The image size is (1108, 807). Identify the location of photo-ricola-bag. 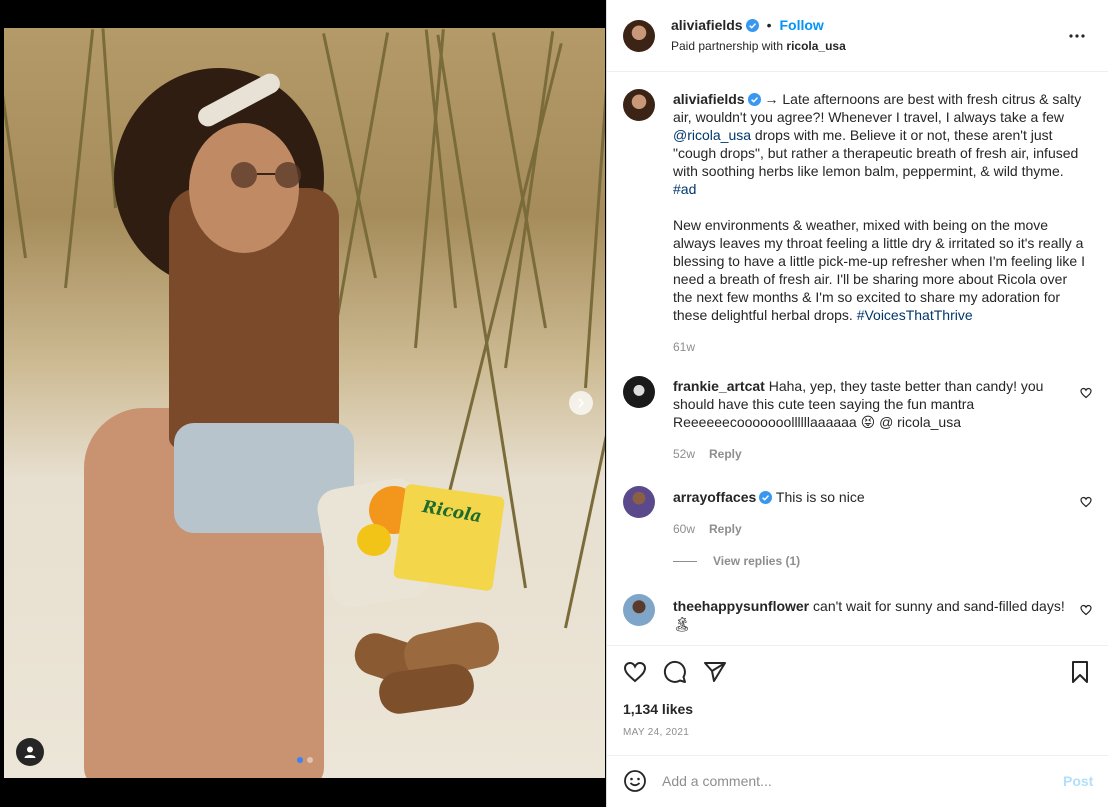
(449, 537).